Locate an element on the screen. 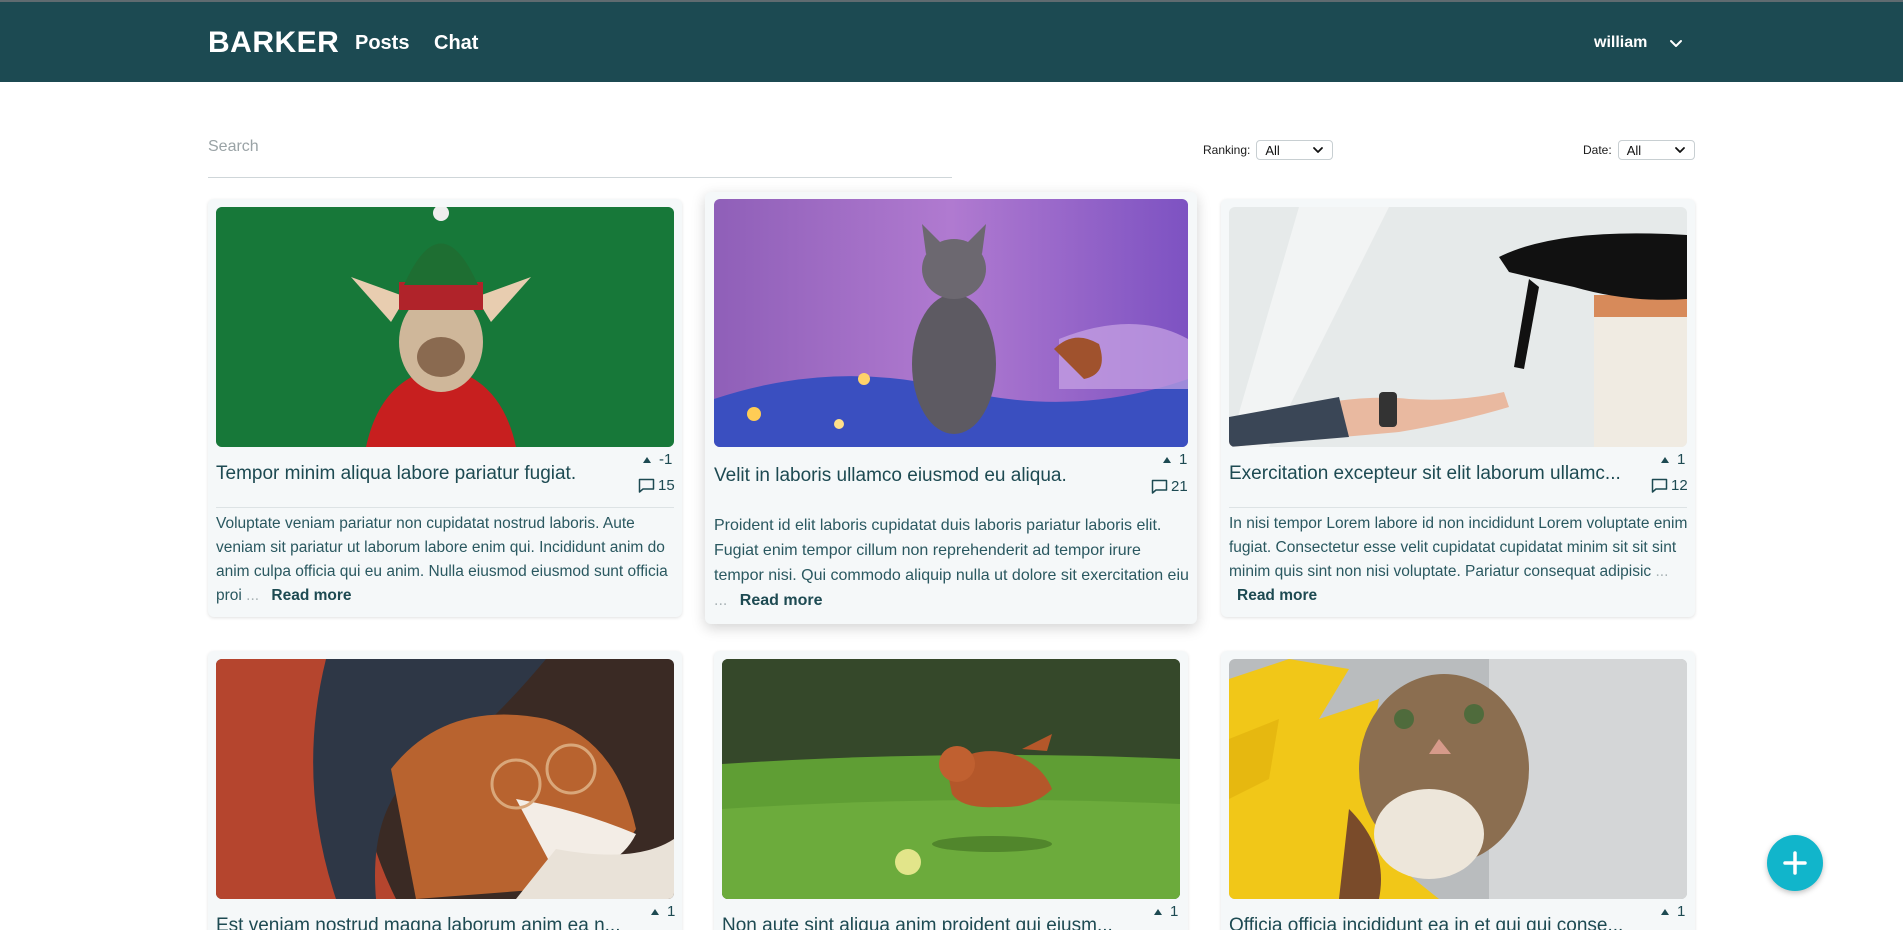 The width and height of the screenshot is (1903, 930). date-label: Date: is located at coordinates (1597, 150).